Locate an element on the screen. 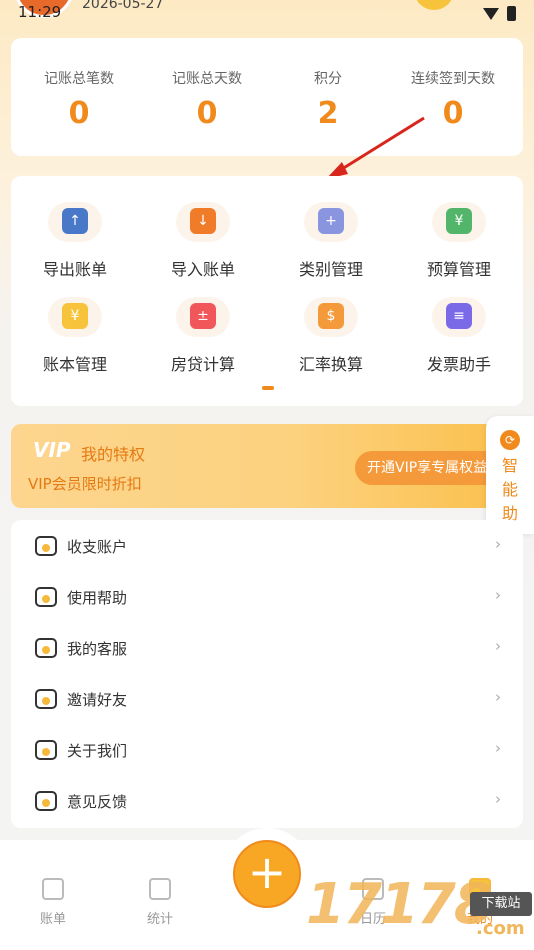  tool-label: 房贷计算 is located at coordinates (202, 364).